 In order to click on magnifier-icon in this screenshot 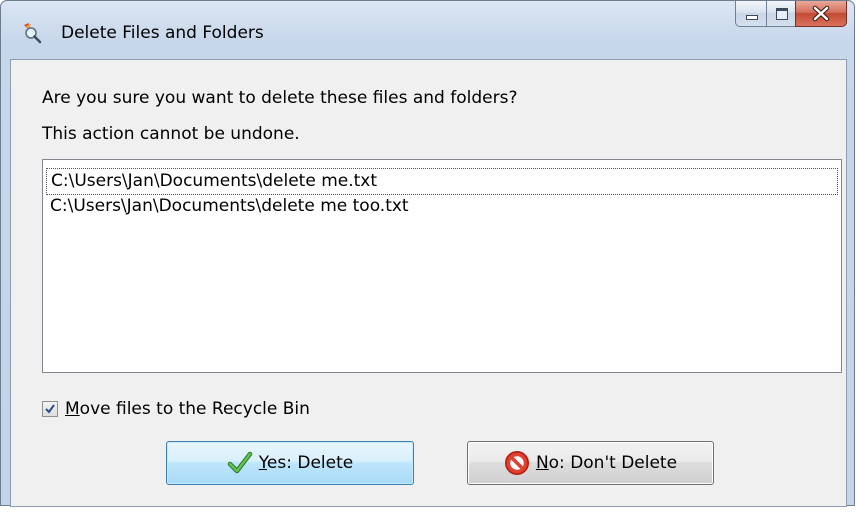, I will do `click(32, 33)`.